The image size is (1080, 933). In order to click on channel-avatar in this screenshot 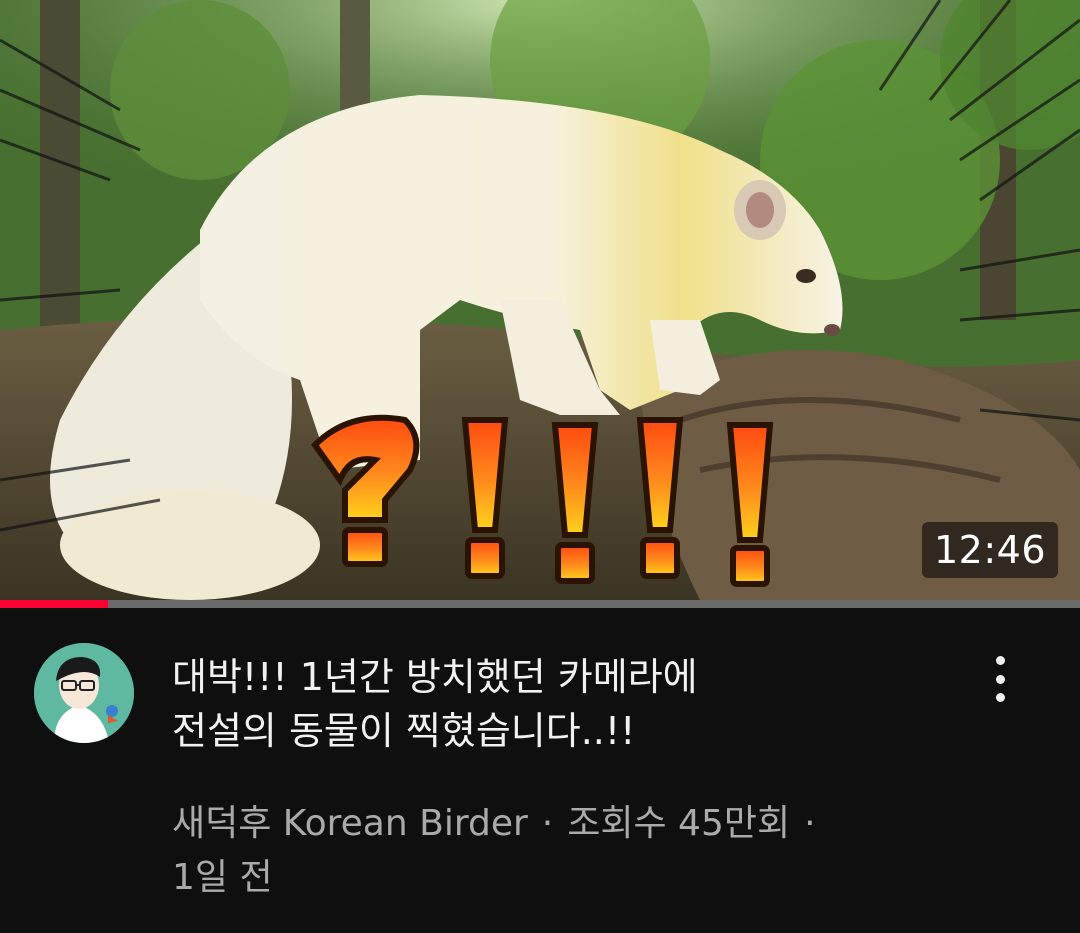, I will do `click(84, 693)`.